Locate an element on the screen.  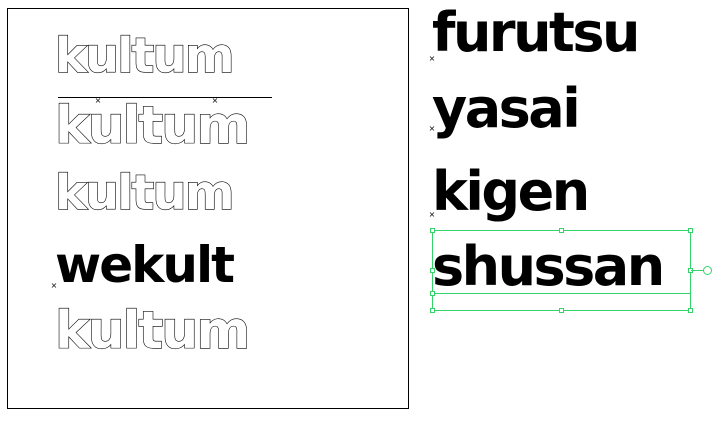
baseline-handle is located at coordinates (432, 293).